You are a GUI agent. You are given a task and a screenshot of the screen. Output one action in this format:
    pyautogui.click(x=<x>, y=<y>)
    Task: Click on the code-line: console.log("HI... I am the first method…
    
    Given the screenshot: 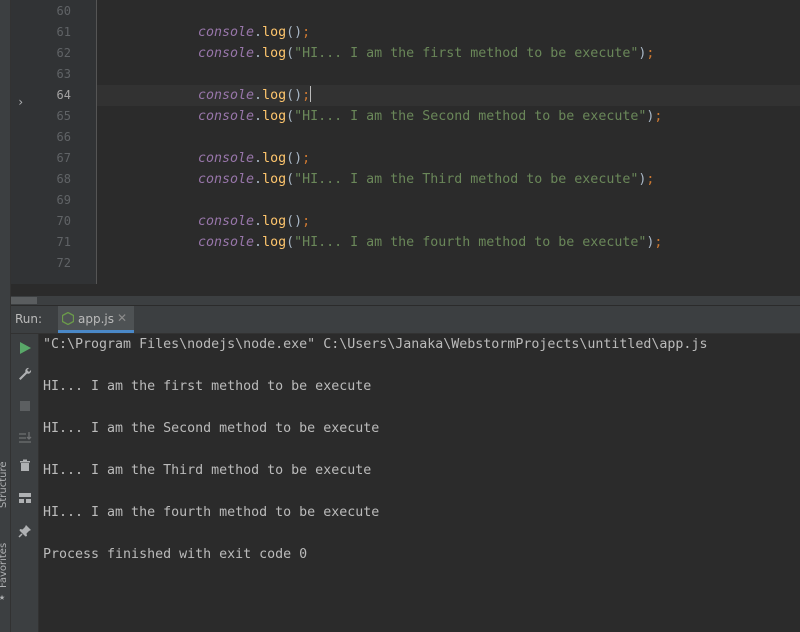 What is the action you would take?
    pyautogui.click(x=426, y=53)
    